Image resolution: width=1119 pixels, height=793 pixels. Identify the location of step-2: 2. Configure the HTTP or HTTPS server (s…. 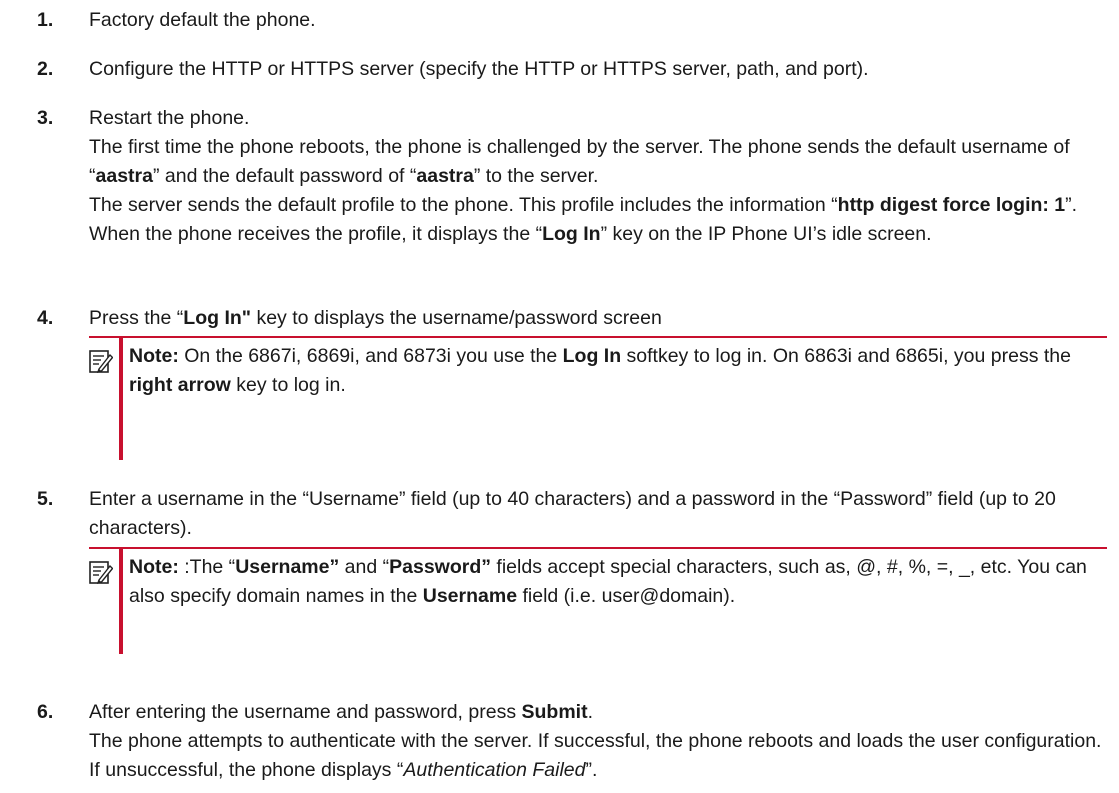
(572, 69).